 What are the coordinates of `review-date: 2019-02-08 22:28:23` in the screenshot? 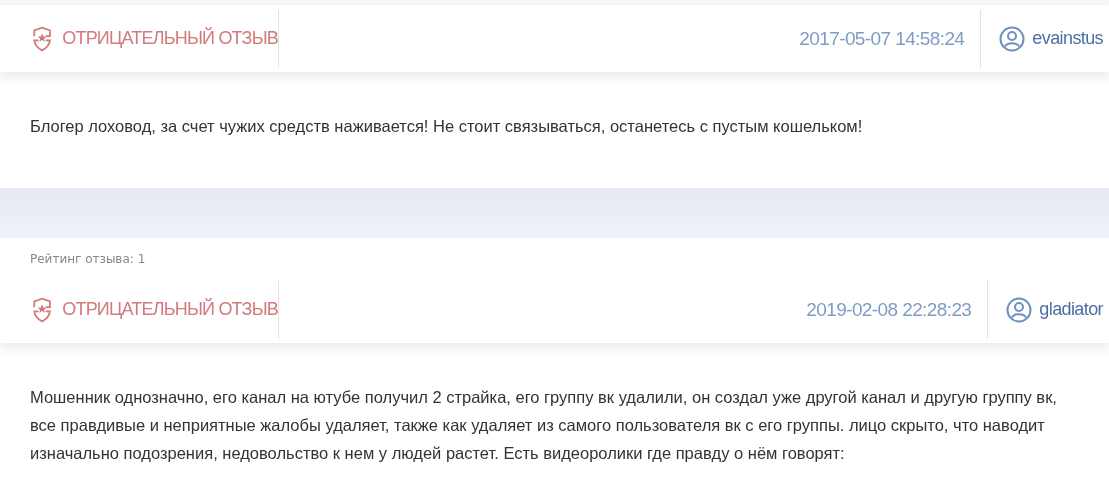 It's located at (897, 309).